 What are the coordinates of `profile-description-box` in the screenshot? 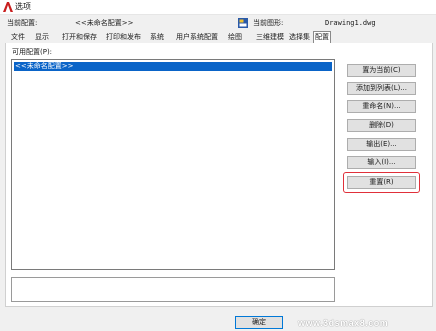 It's located at (173, 289).